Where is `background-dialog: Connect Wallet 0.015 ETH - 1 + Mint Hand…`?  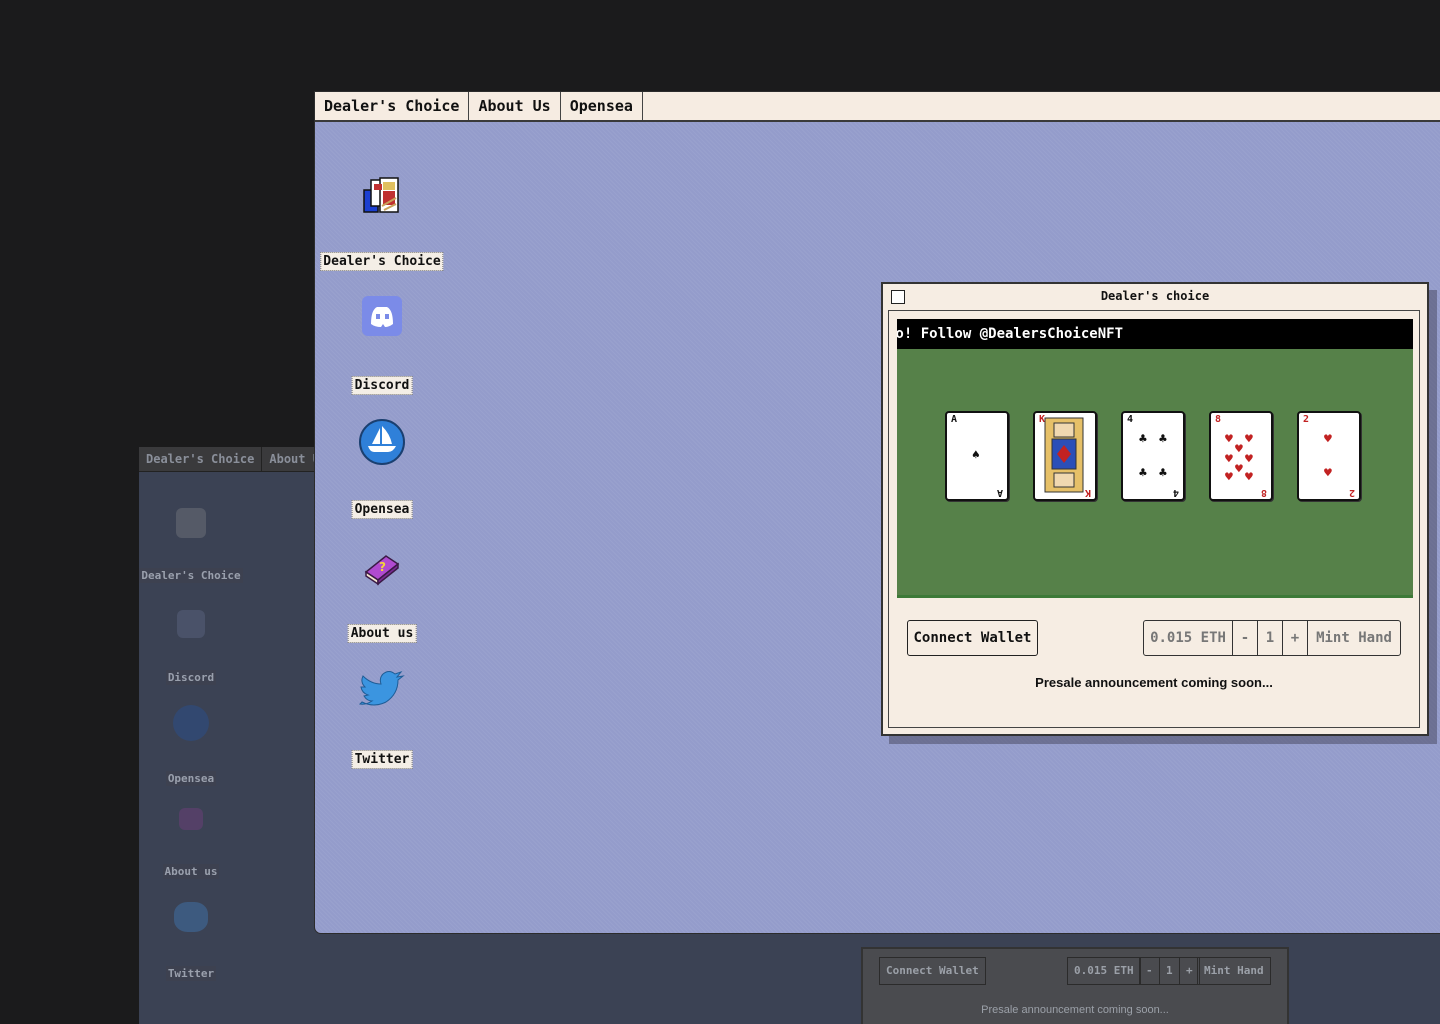
background-dialog: Connect Wallet 0.015 ETH - 1 + Mint Hand… is located at coordinates (1075, 985).